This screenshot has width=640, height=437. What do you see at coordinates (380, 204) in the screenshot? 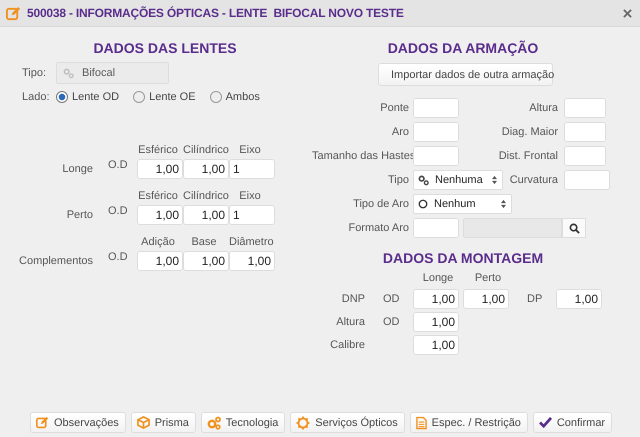
I see `field-label: Tipo de Aro` at bounding box center [380, 204].